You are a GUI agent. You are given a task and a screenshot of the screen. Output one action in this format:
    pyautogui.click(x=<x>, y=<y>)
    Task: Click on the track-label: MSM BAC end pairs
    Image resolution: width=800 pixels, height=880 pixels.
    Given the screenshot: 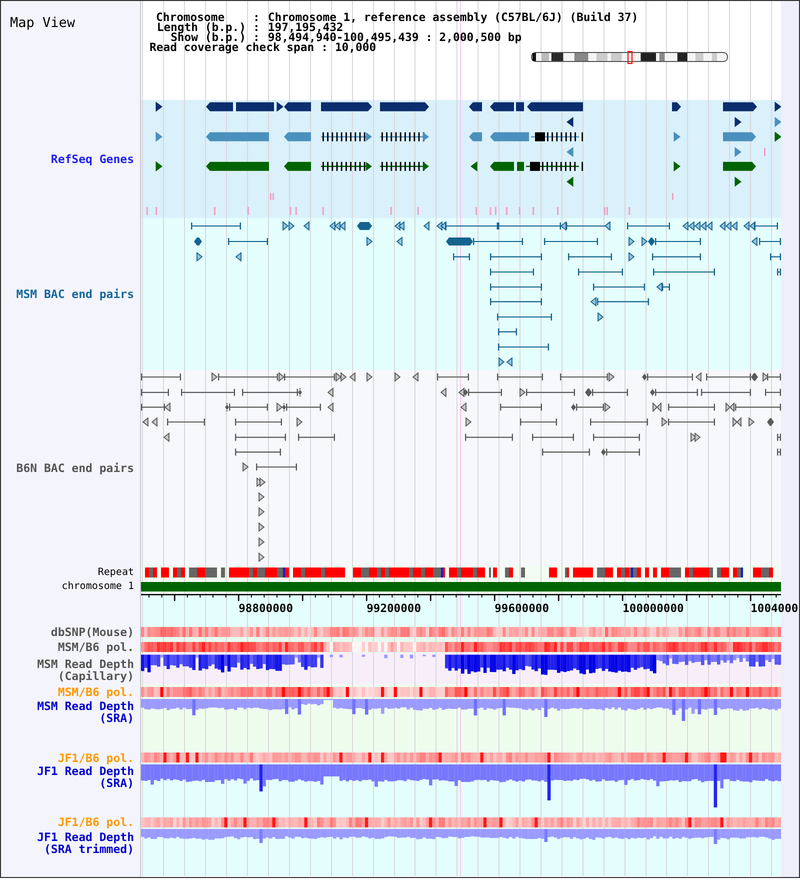 What is the action you would take?
    pyautogui.click(x=75, y=294)
    